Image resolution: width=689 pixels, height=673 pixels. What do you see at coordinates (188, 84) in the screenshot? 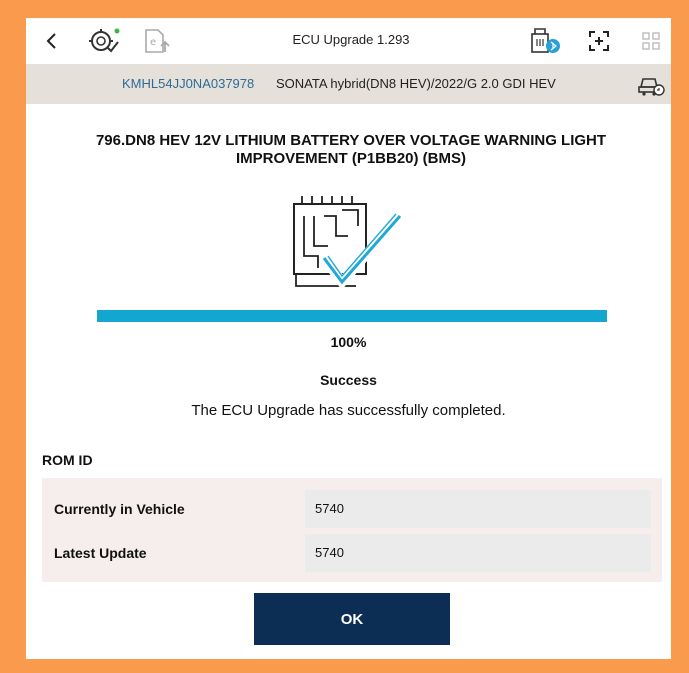
I see `vin-link: KMHL54JJ0NA037978` at bounding box center [188, 84].